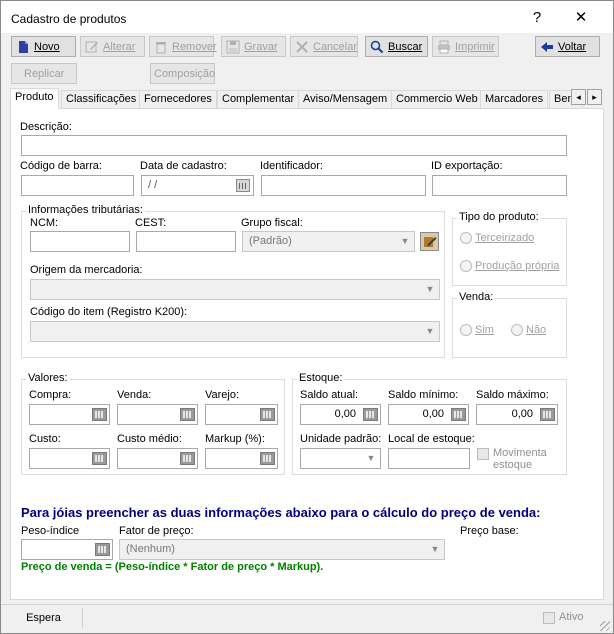 The height and width of the screenshot is (634, 614). What do you see at coordinates (151, 223) in the screenshot?
I see `cest-label: CEST:` at bounding box center [151, 223].